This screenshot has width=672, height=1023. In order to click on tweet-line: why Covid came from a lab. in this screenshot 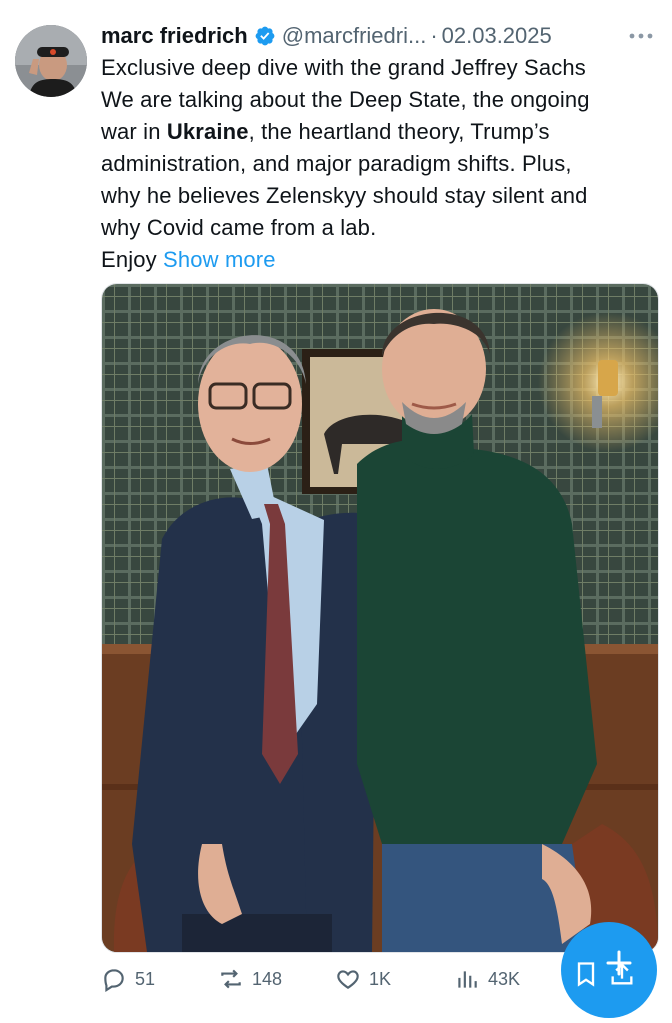, I will do `click(239, 227)`.